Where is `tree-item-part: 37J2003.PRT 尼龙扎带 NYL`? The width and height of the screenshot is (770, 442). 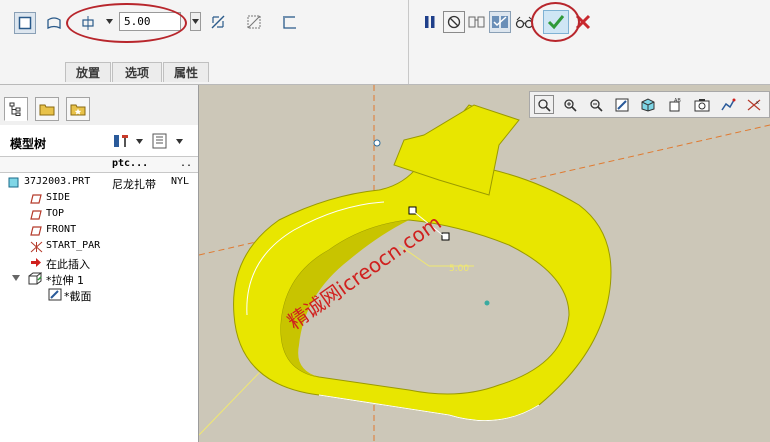
tree-item-part: 37J2003.PRT 尼龙扎带 NYL is located at coordinates (99, 183).